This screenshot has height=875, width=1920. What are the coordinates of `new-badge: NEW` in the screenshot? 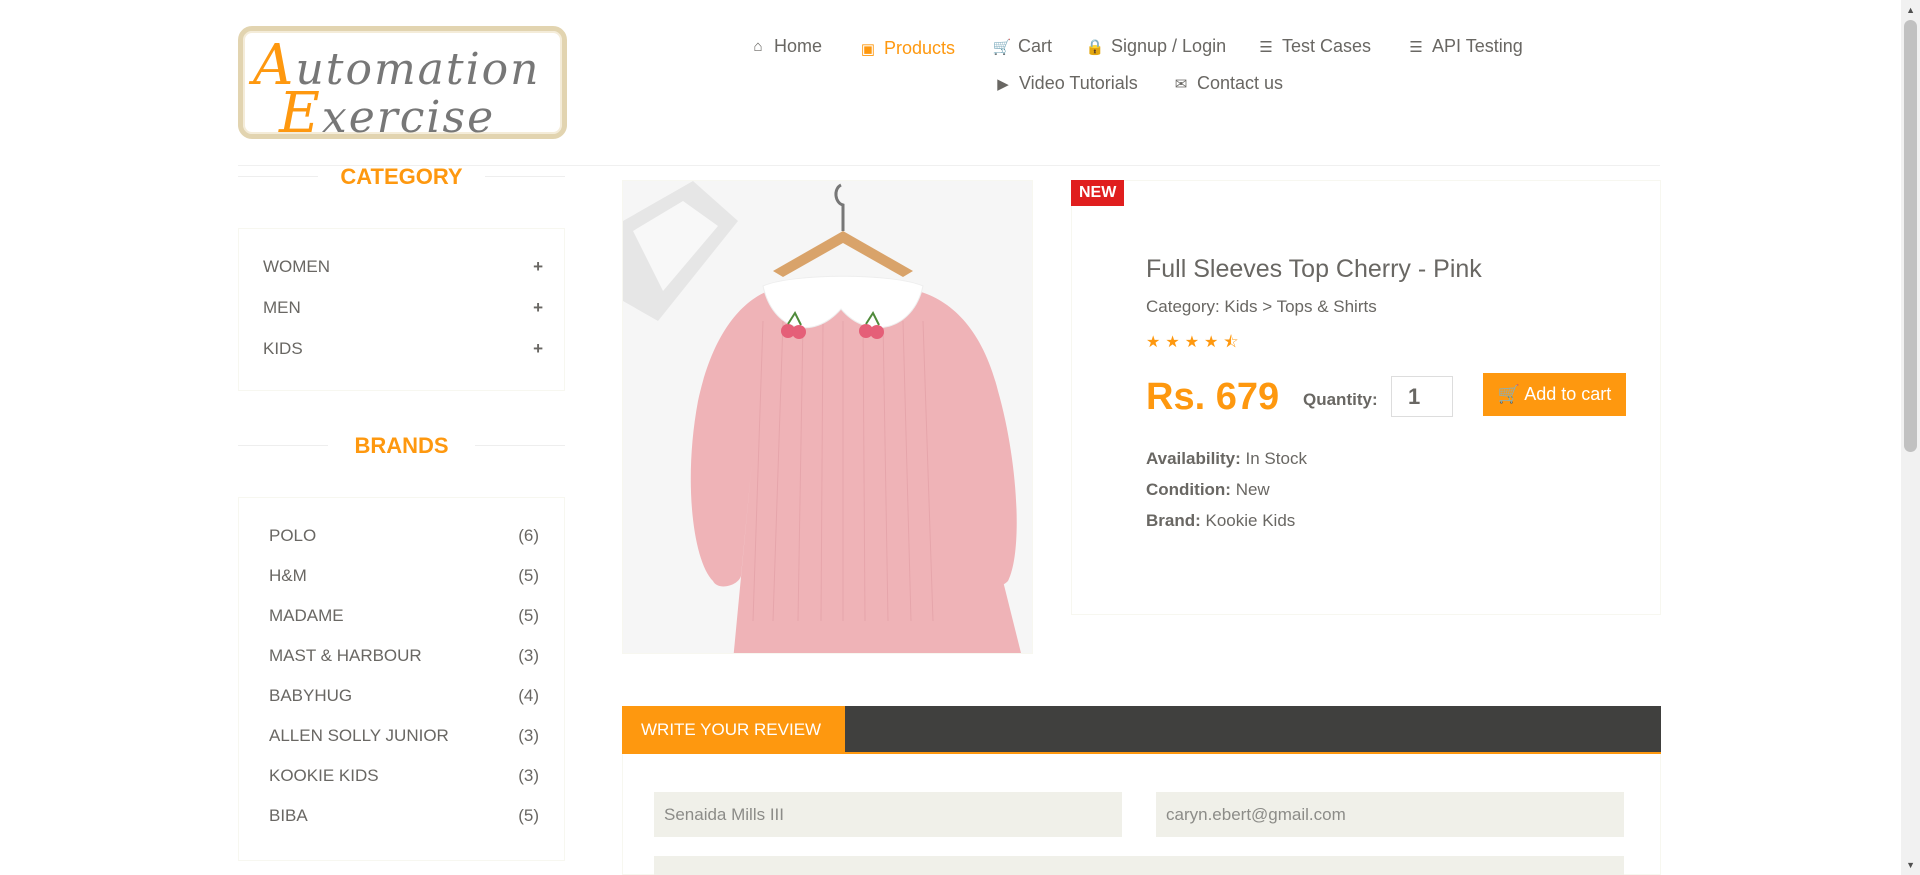 It's located at (1098, 193).